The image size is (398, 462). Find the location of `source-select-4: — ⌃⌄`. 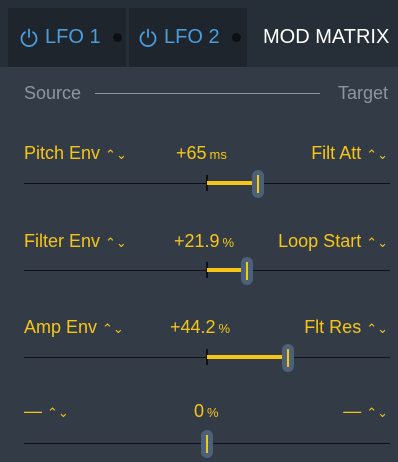

source-select-4: — ⌃⌄ is located at coordinates (46, 412).